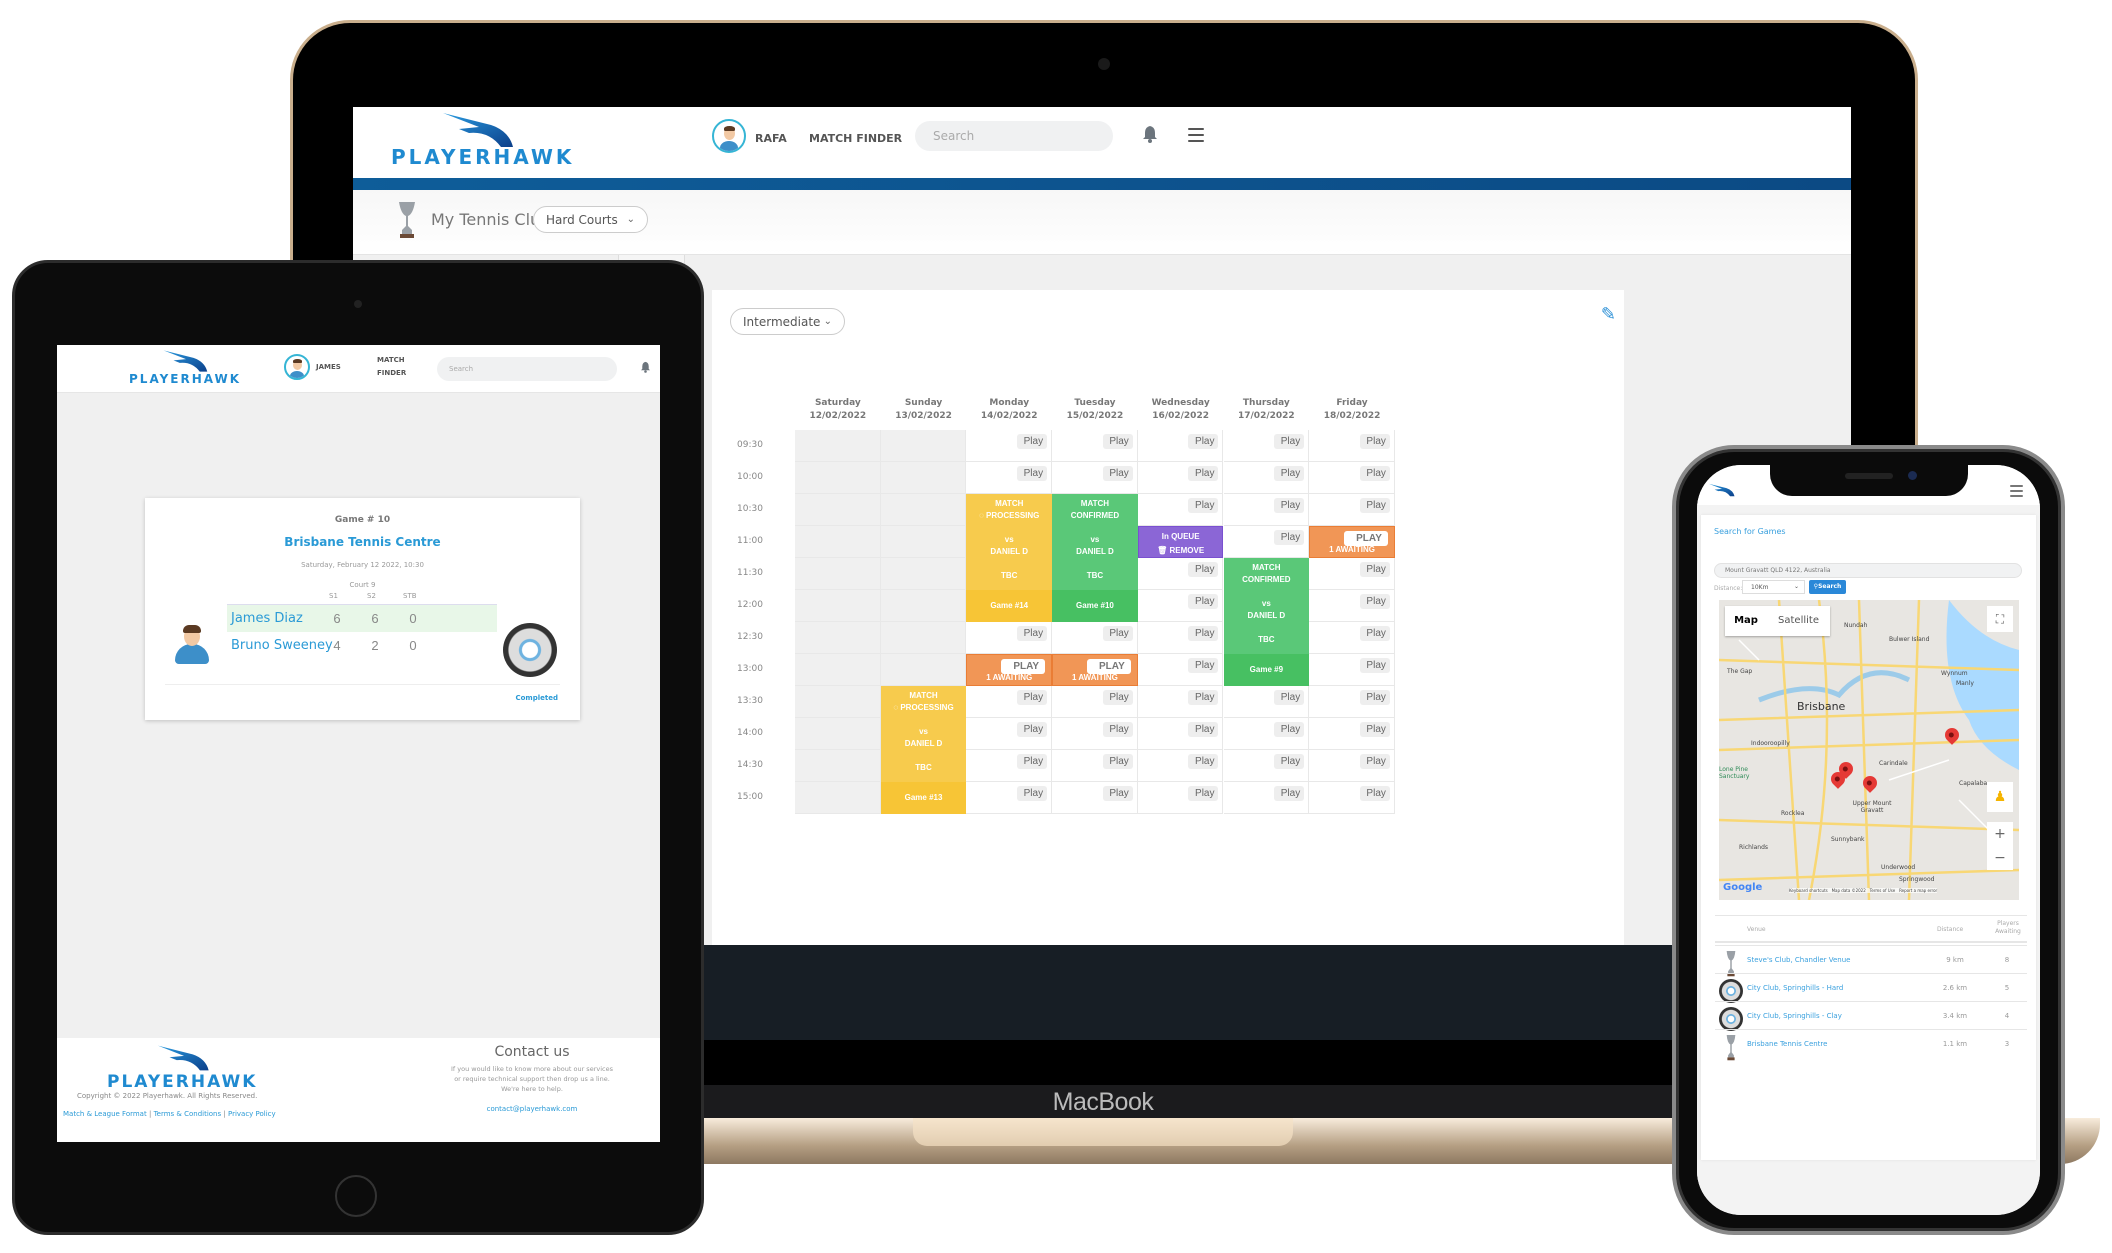  I want to click on game-number-label: Game #9, so click(1266, 670).